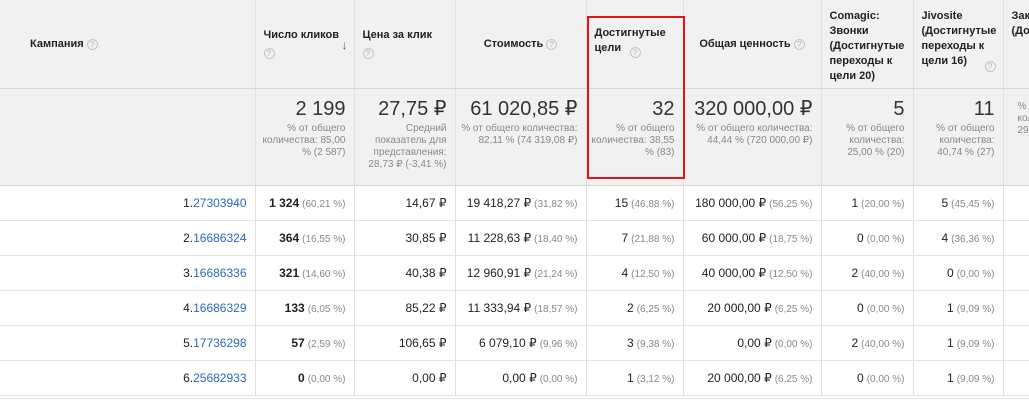  Describe the element at coordinates (630, 378) in the screenshot. I see `goals-value: 1` at that location.